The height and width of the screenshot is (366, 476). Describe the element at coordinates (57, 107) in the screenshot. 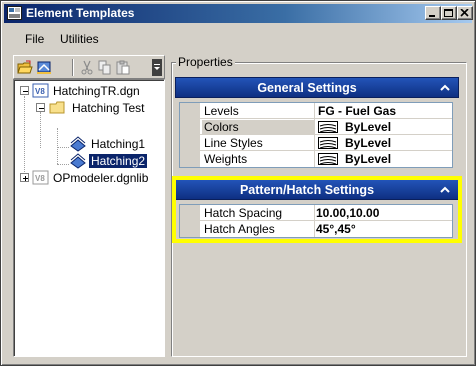

I see `folder-icon` at that location.